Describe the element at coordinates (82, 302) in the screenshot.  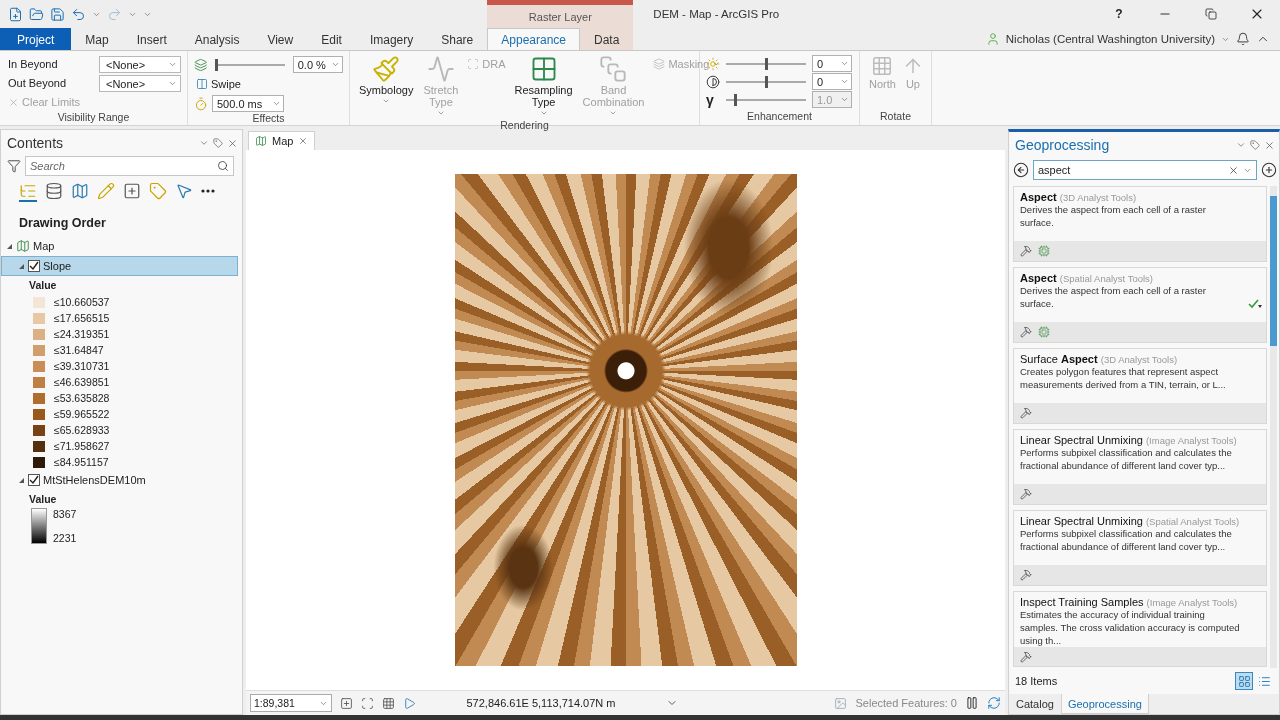
I see `legend-label: ≤10.660537` at that location.